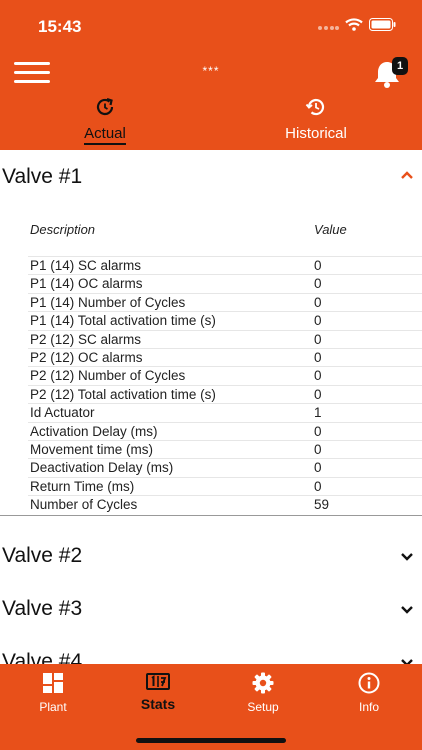  I want to click on table-row: Return Time (ms) 0, so click(225, 485).